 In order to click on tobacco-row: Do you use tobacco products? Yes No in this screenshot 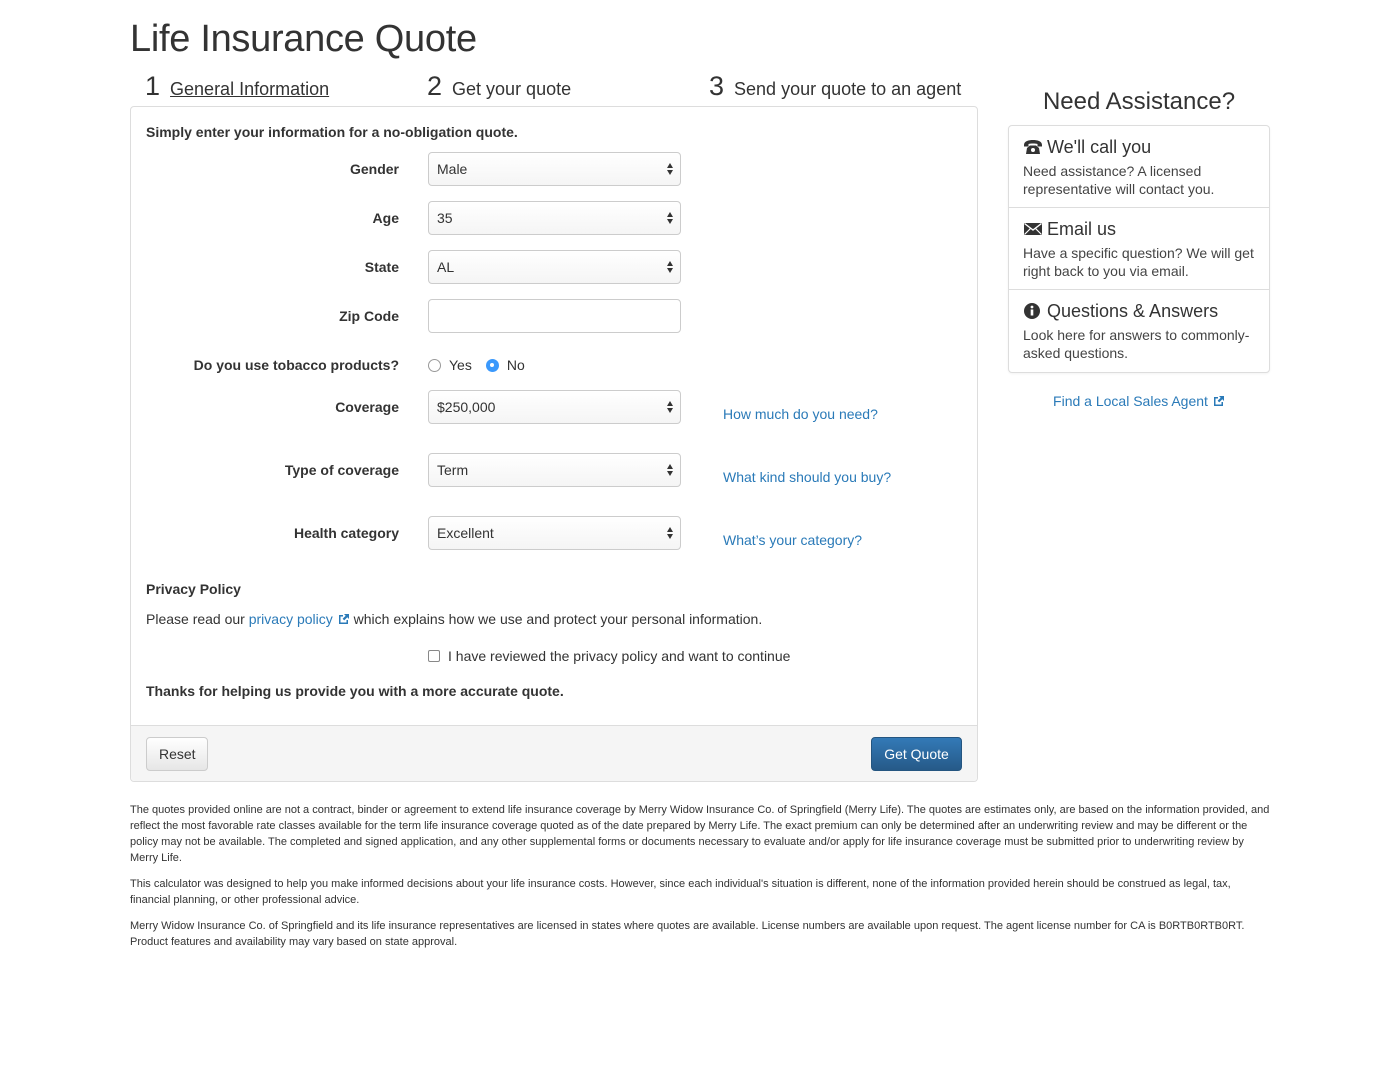, I will do `click(555, 365)`.